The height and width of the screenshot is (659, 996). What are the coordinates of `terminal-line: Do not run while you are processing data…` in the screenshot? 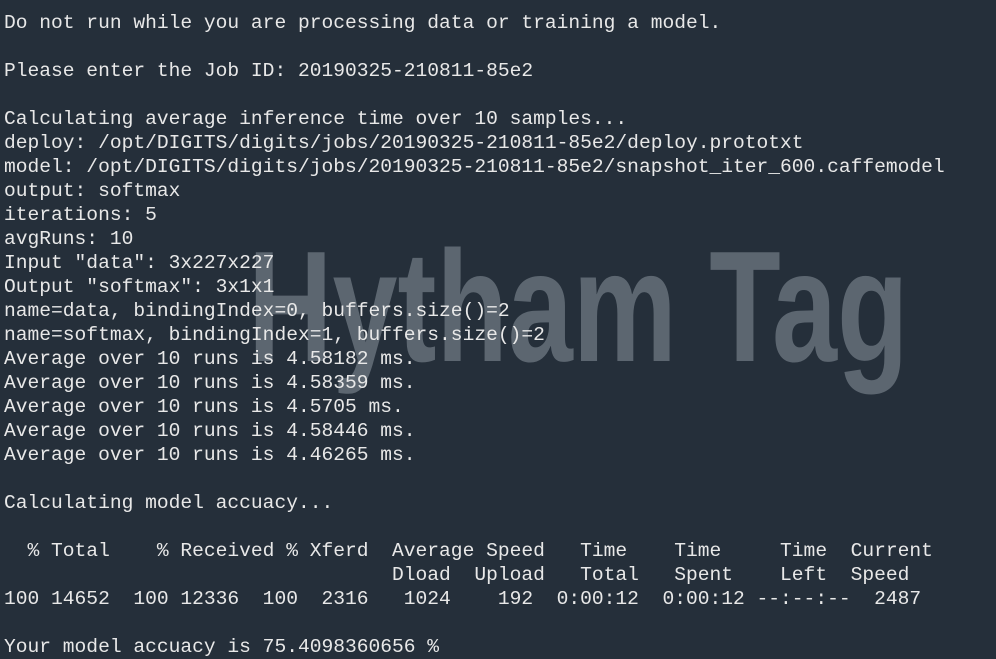 It's located at (363, 23).